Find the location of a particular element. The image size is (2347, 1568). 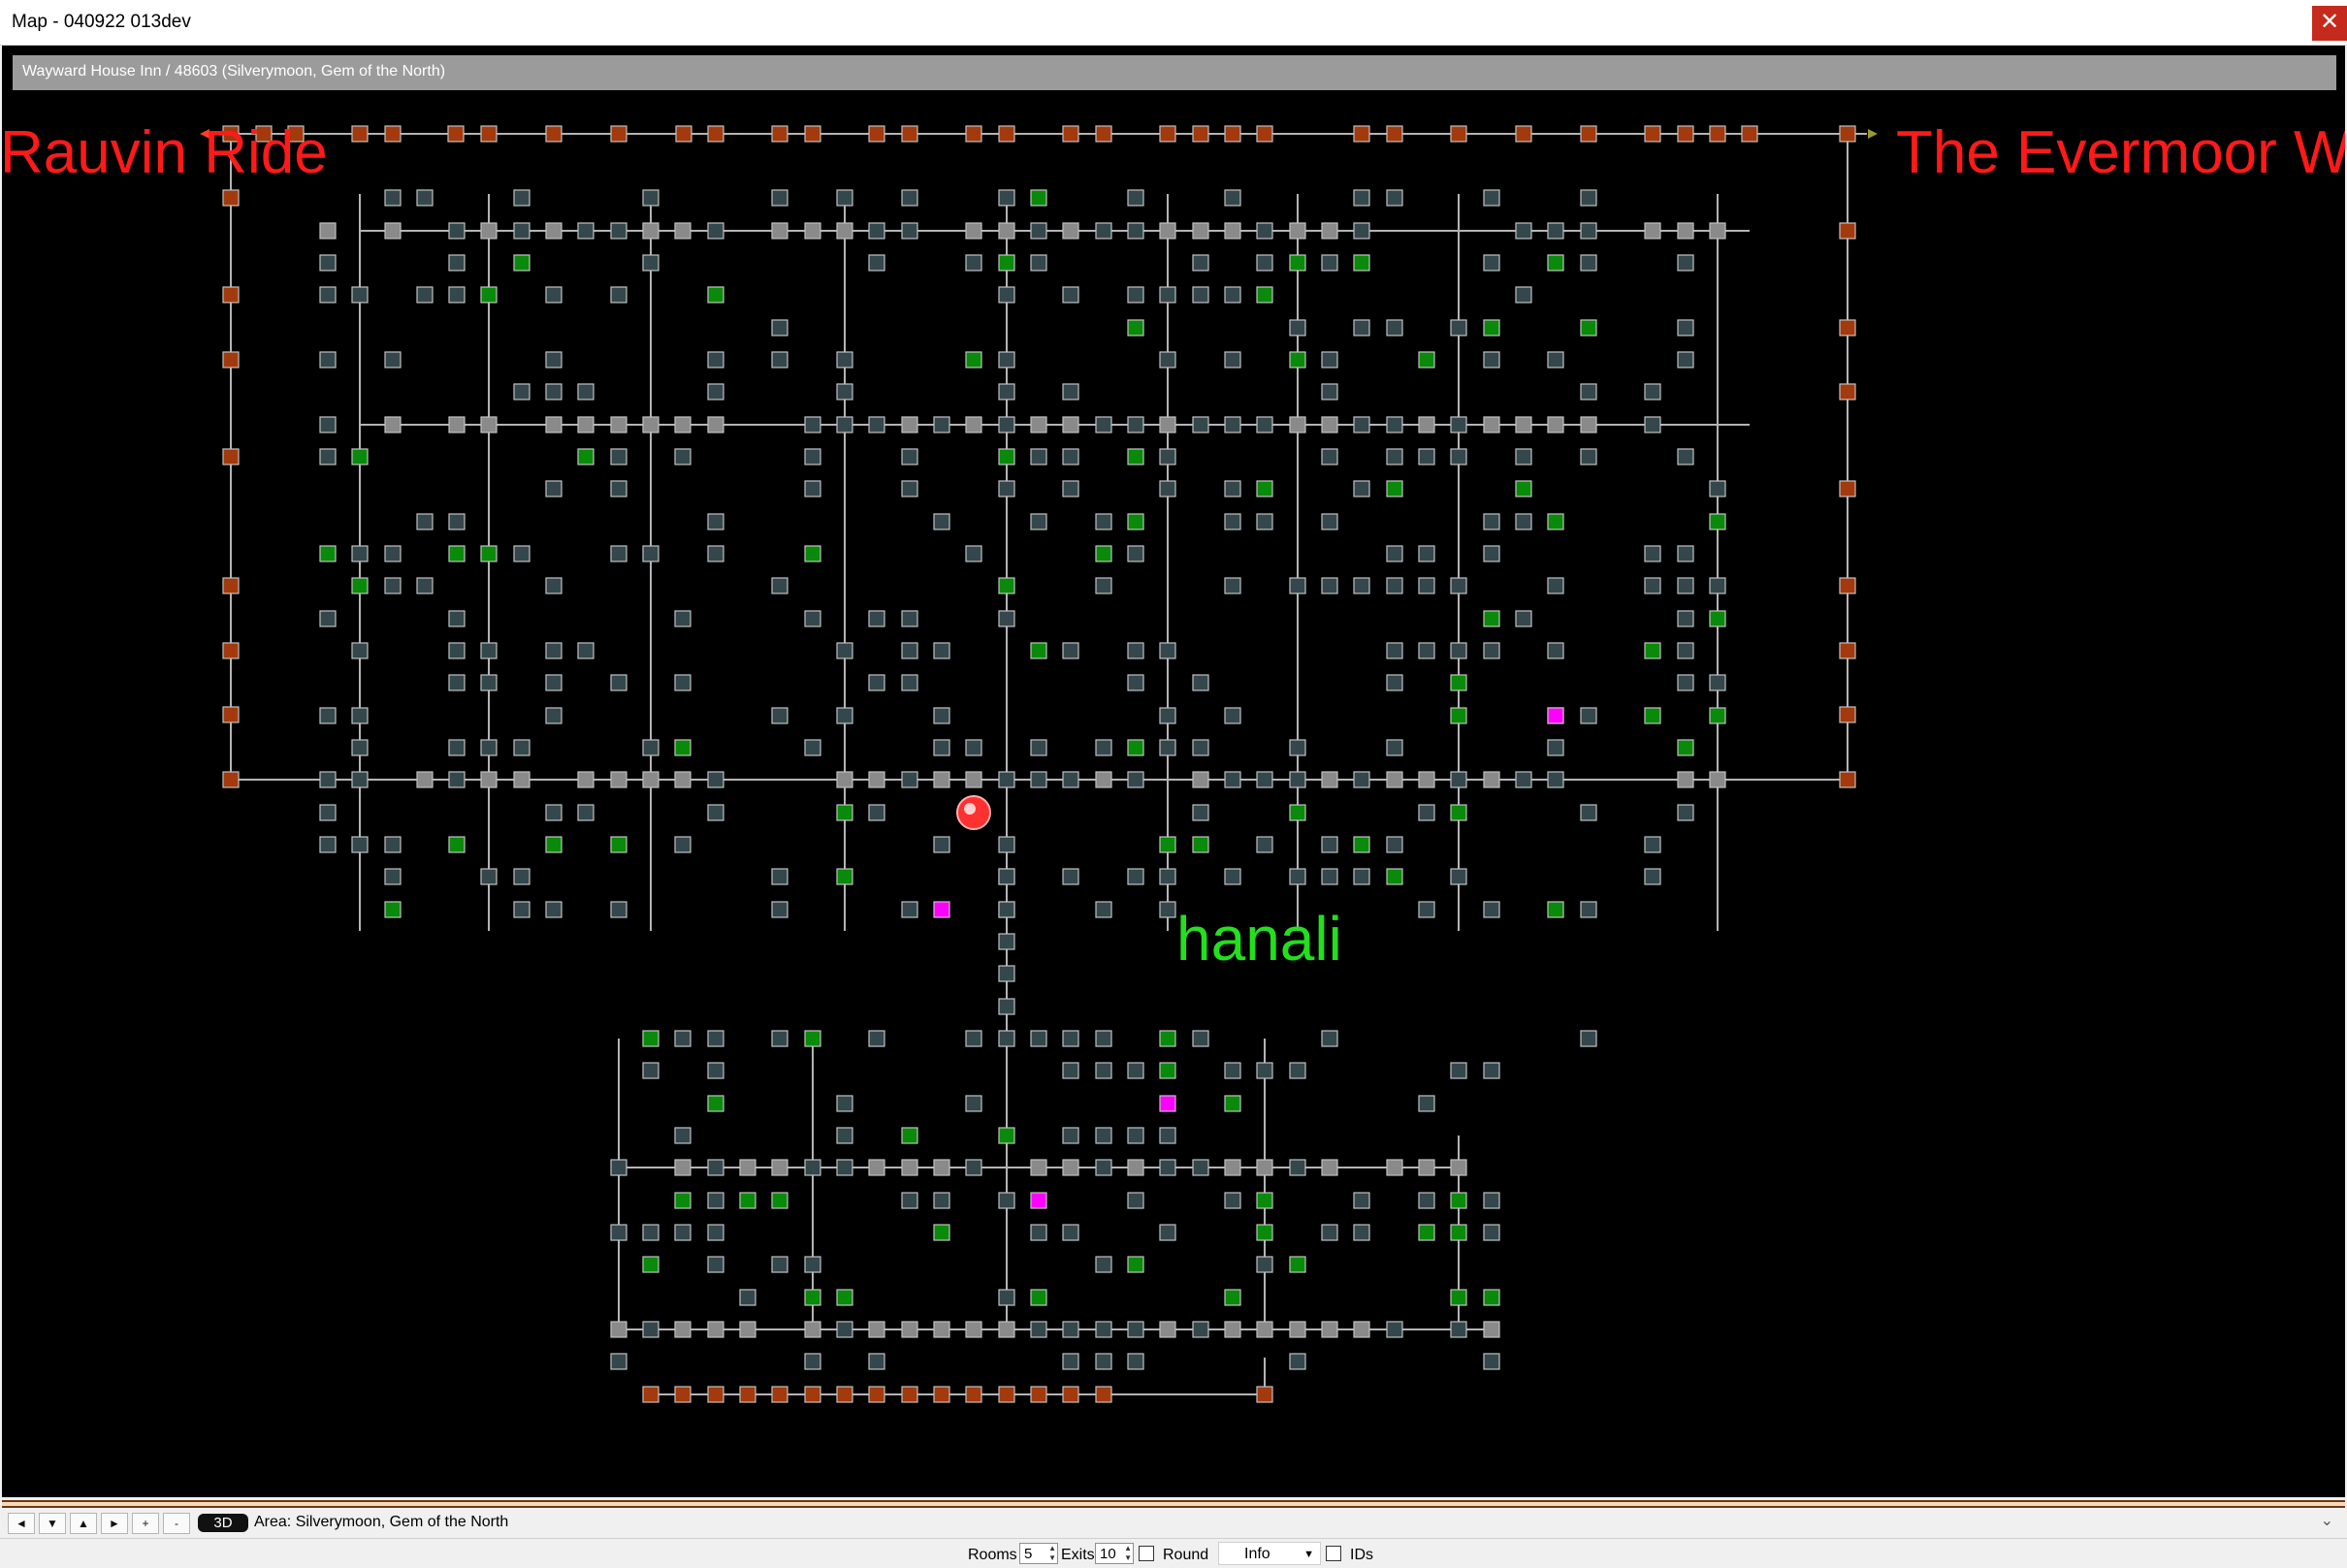

plus-icon: + is located at coordinates (146, 1523).